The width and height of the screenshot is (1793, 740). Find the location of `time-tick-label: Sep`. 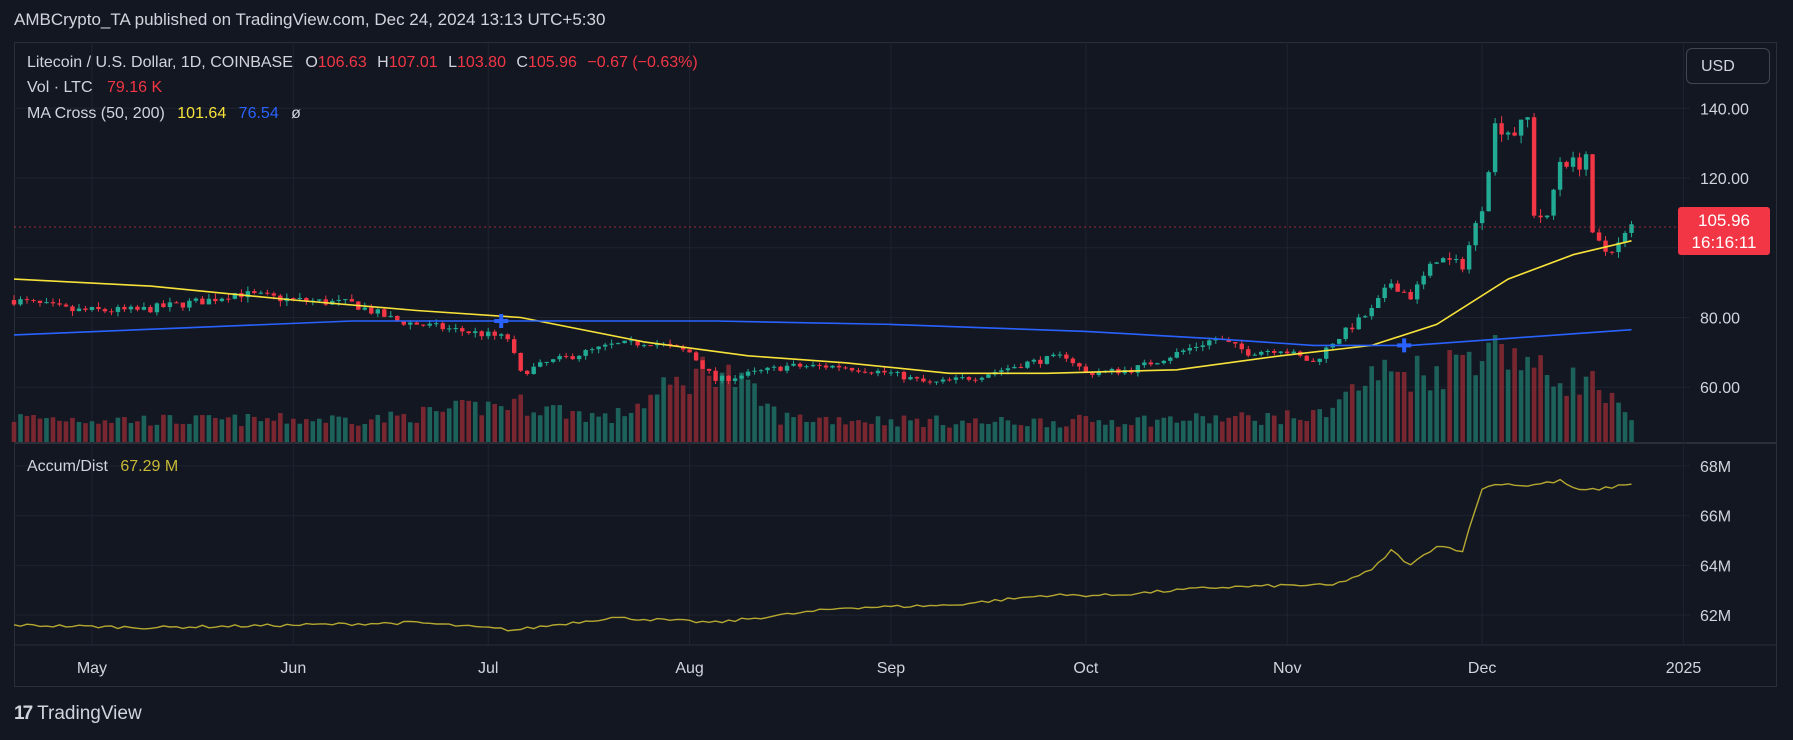

time-tick-label: Sep is located at coordinates (891, 668).